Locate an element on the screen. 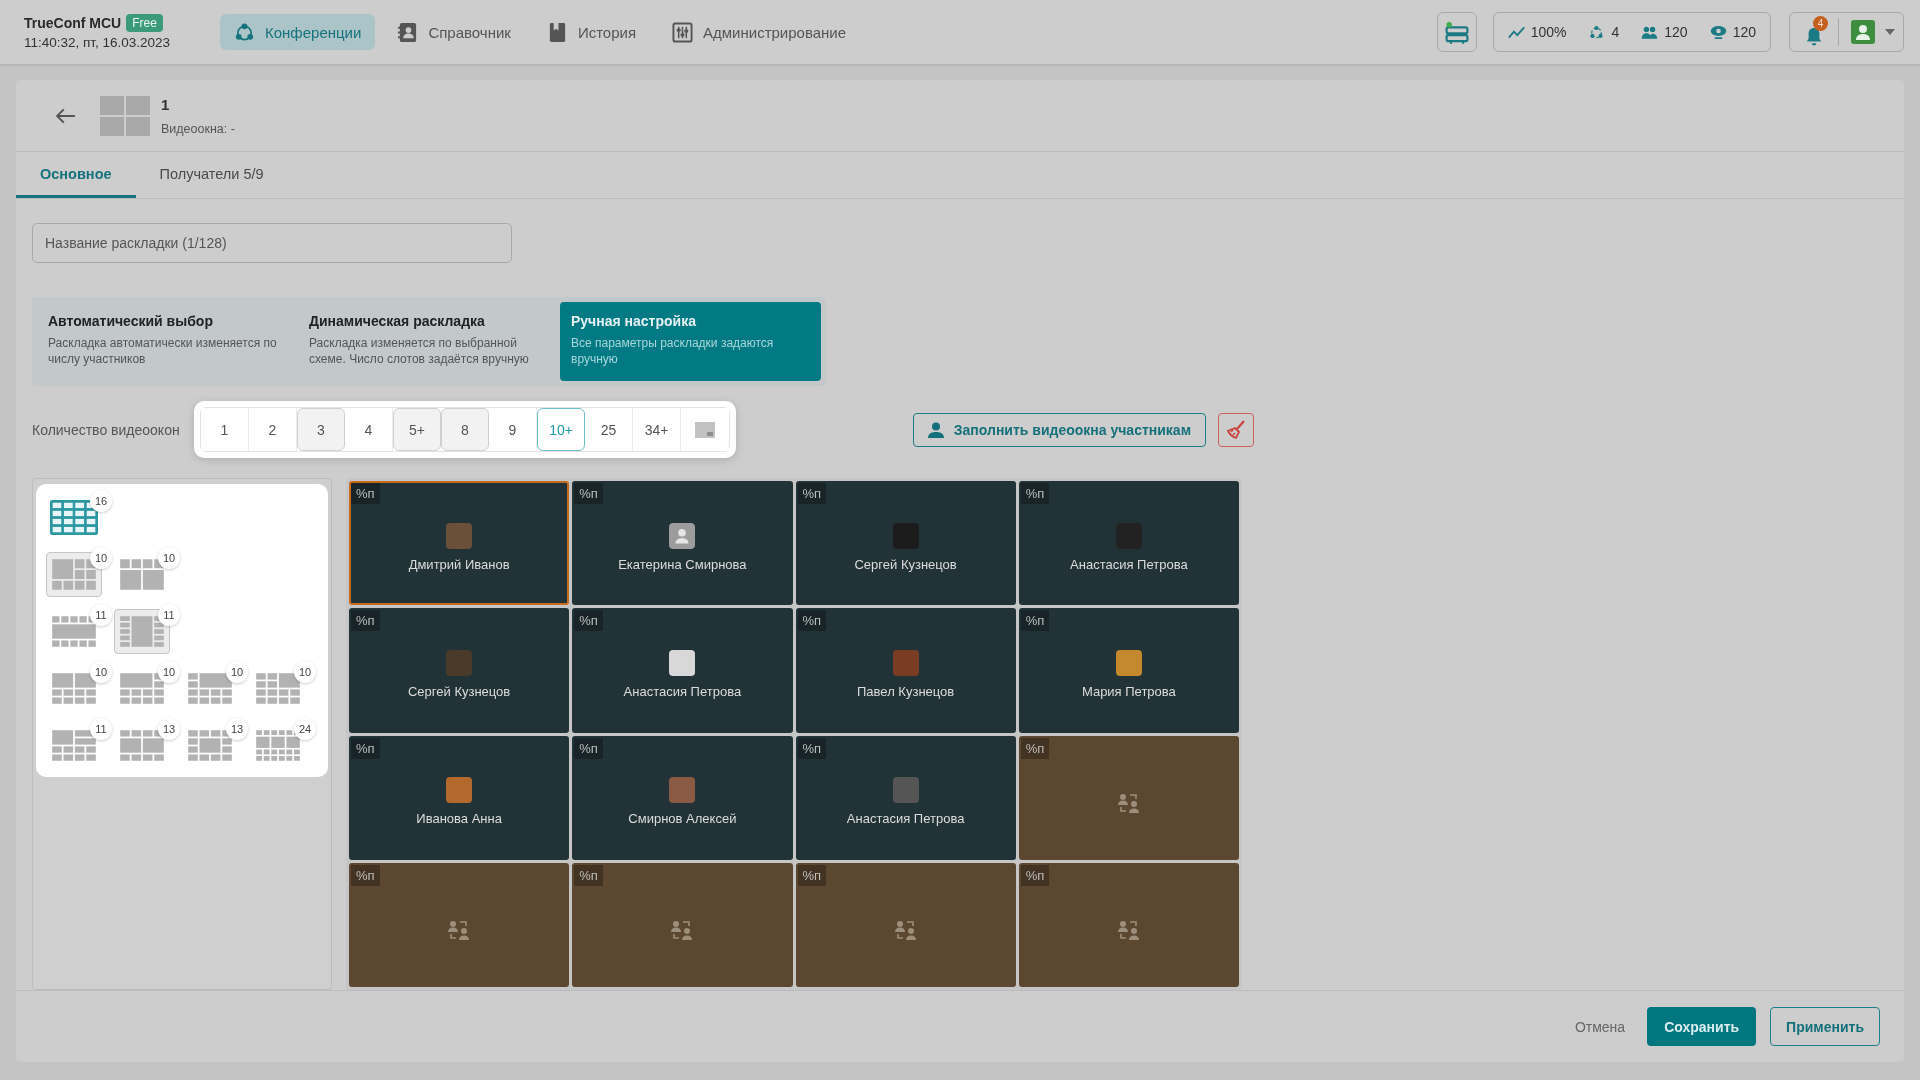 This screenshot has height=1080, width=1920. conference-icon is located at coordinates (244, 32).